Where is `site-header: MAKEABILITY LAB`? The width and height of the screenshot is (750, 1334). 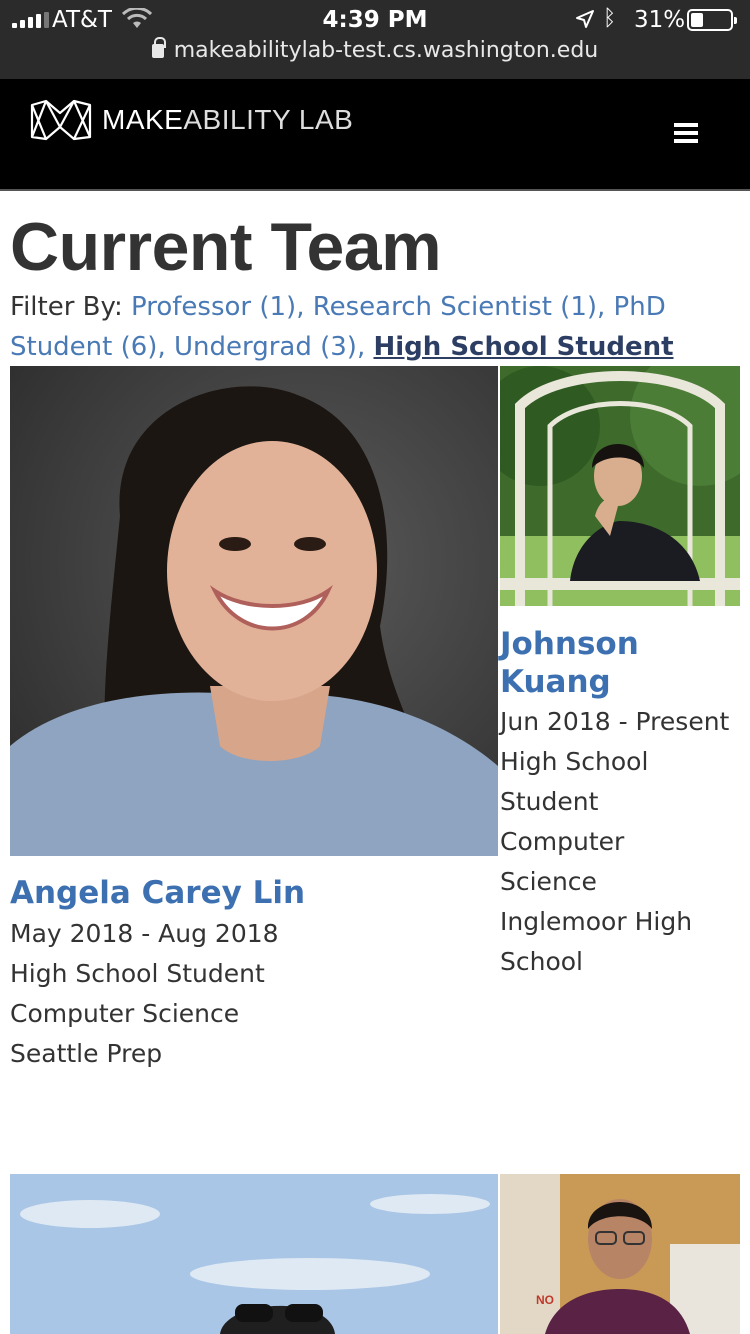 site-header: MAKEABILITY LAB is located at coordinates (375, 135).